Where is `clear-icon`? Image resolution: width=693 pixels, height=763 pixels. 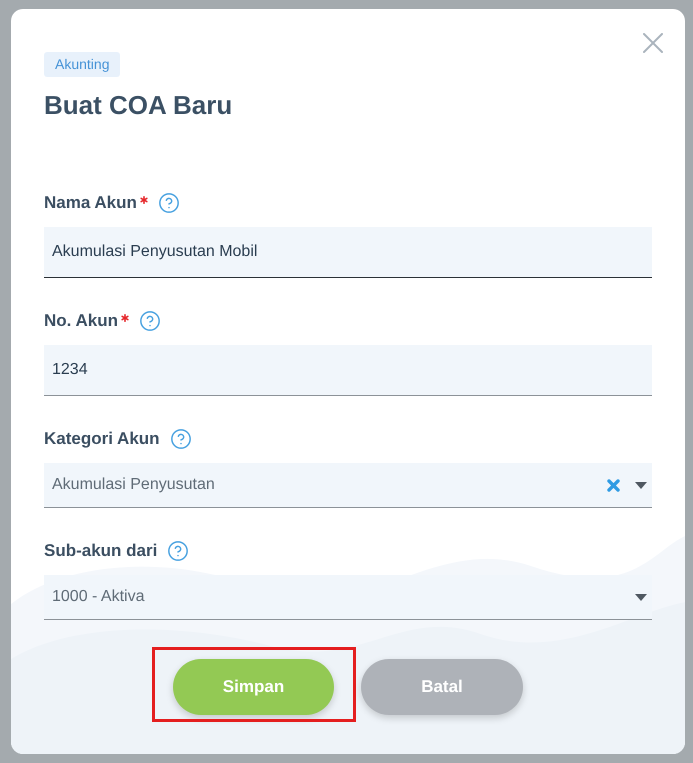
clear-icon is located at coordinates (613, 485).